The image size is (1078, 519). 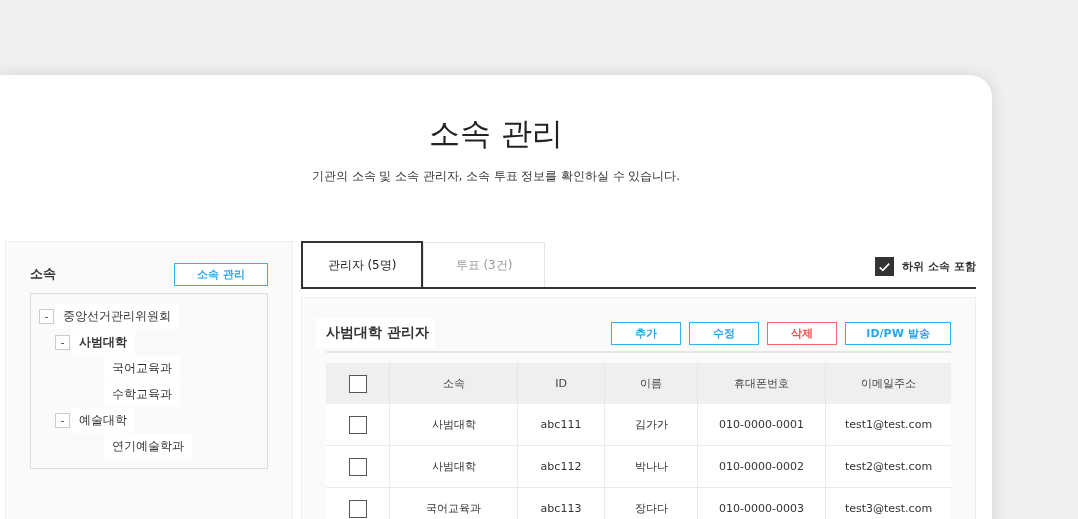 What do you see at coordinates (651, 503) in the screenshot?
I see `table-cell: 장다다` at bounding box center [651, 503].